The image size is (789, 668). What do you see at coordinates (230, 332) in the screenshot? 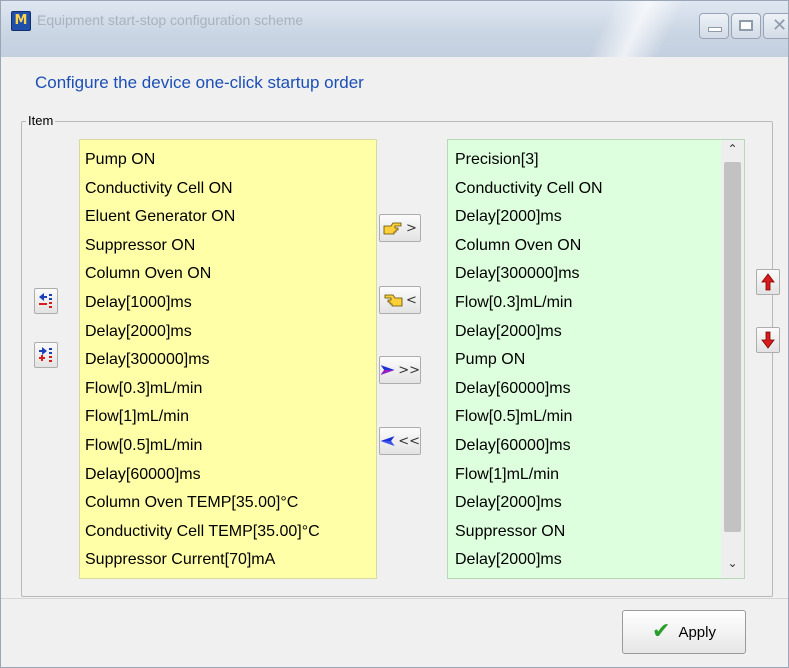
I see `available-list-item: Delay[2000]ms` at bounding box center [230, 332].